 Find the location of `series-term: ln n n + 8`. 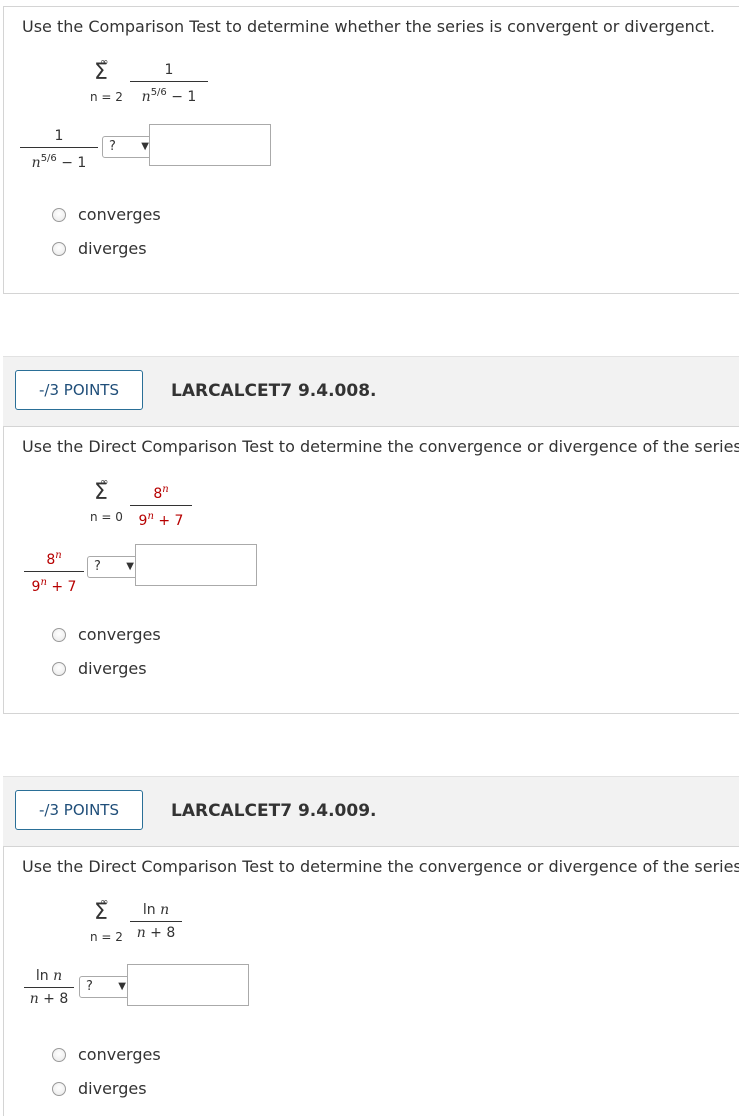

series-term: ln n n + 8 is located at coordinates (156, 921).